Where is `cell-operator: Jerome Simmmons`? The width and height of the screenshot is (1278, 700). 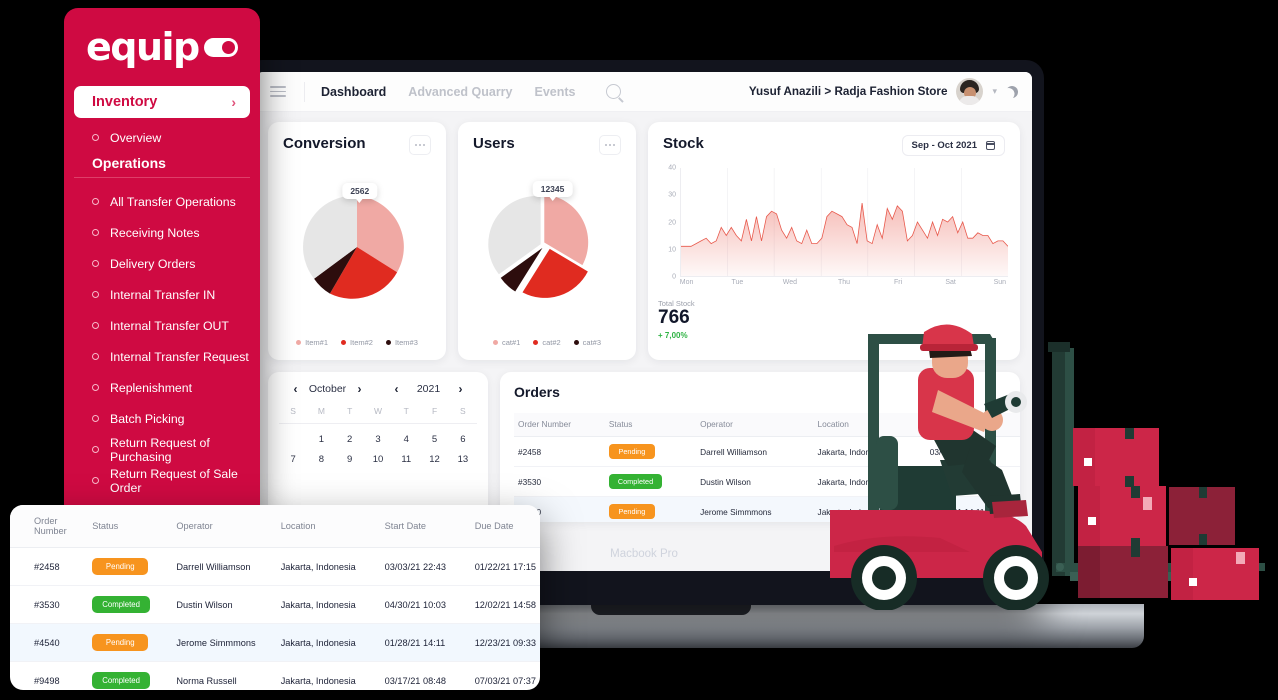
cell-operator: Jerome Simmmons is located at coordinates (755, 509).